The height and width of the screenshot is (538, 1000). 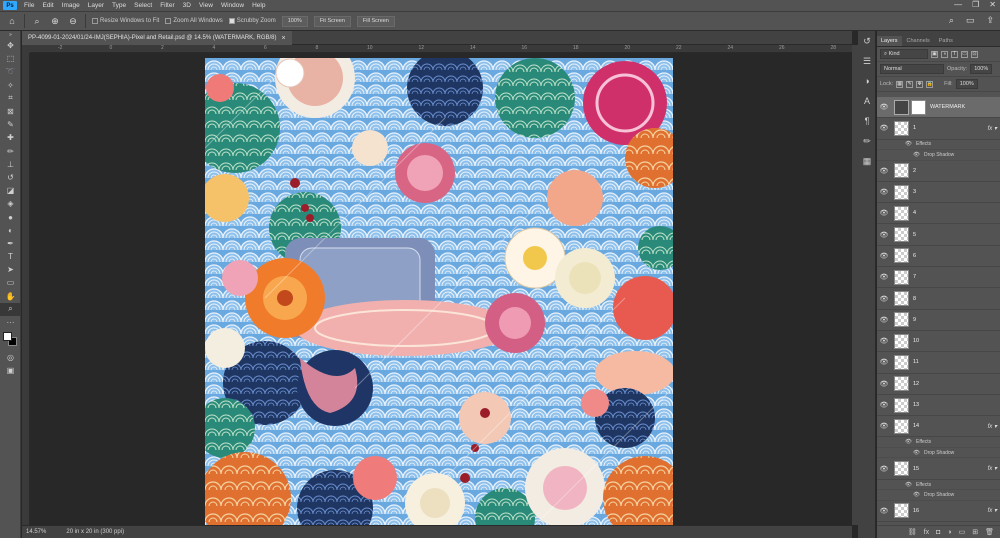 I want to click on fill-input: 100%, so click(x=966, y=84).